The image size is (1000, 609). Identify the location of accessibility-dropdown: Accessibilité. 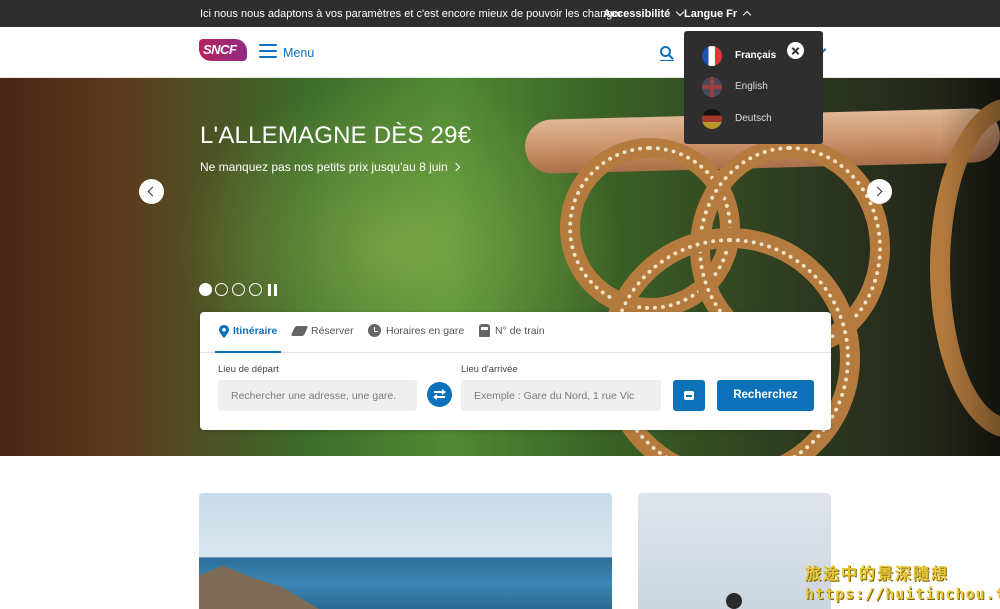
(644, 13).